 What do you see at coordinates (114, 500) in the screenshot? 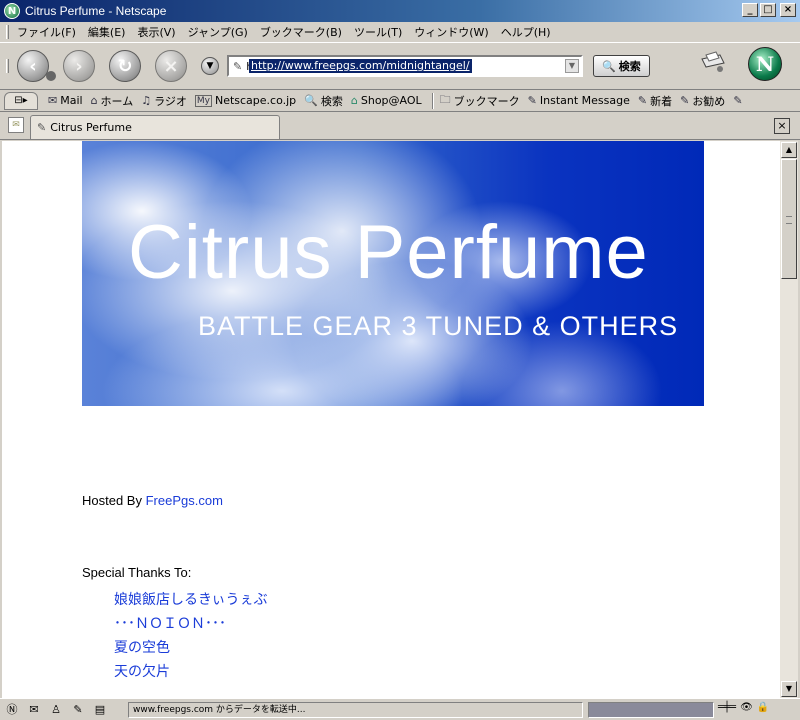
I see `hosted-by-label: Hosted By` at bounding box center [114, 500].